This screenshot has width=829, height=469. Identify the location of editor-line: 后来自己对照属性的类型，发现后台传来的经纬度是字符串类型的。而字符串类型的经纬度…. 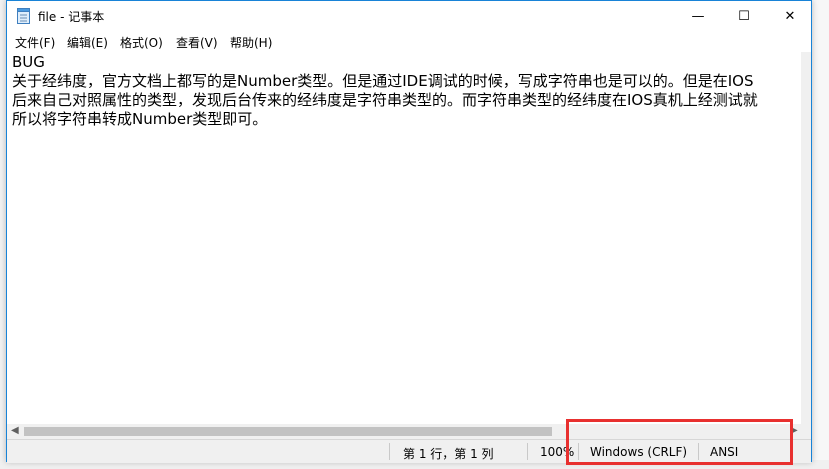
(385, 100).